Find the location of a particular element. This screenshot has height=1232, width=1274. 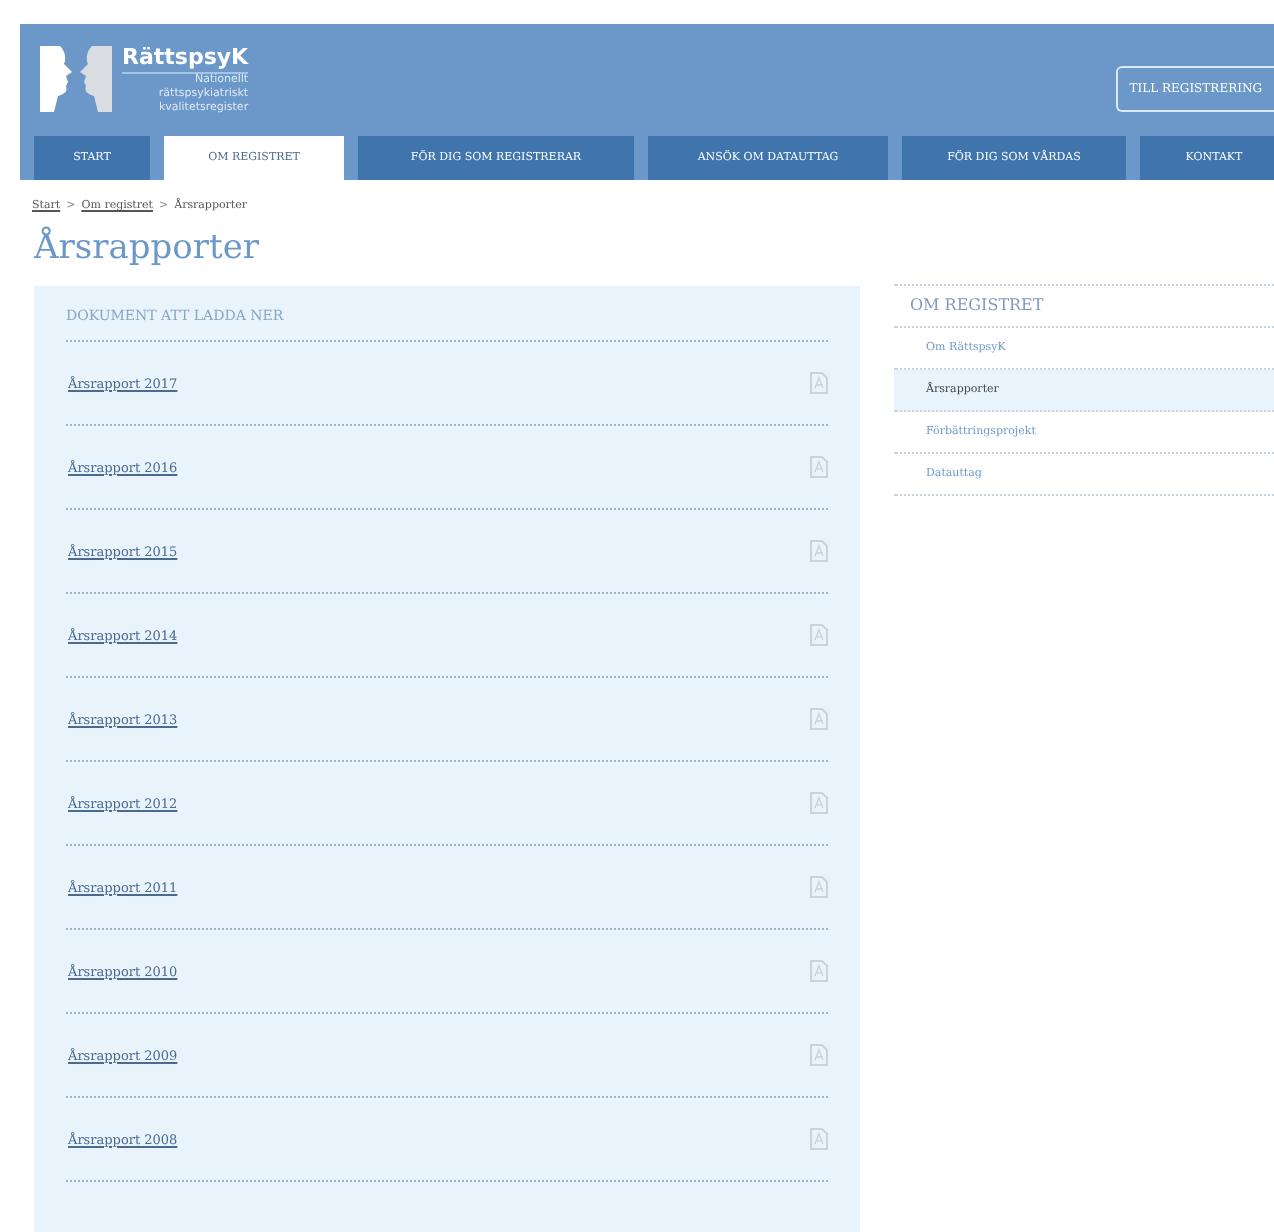

sidebar-heading: OM REGISTRET is located at coordinates (1084, 307).